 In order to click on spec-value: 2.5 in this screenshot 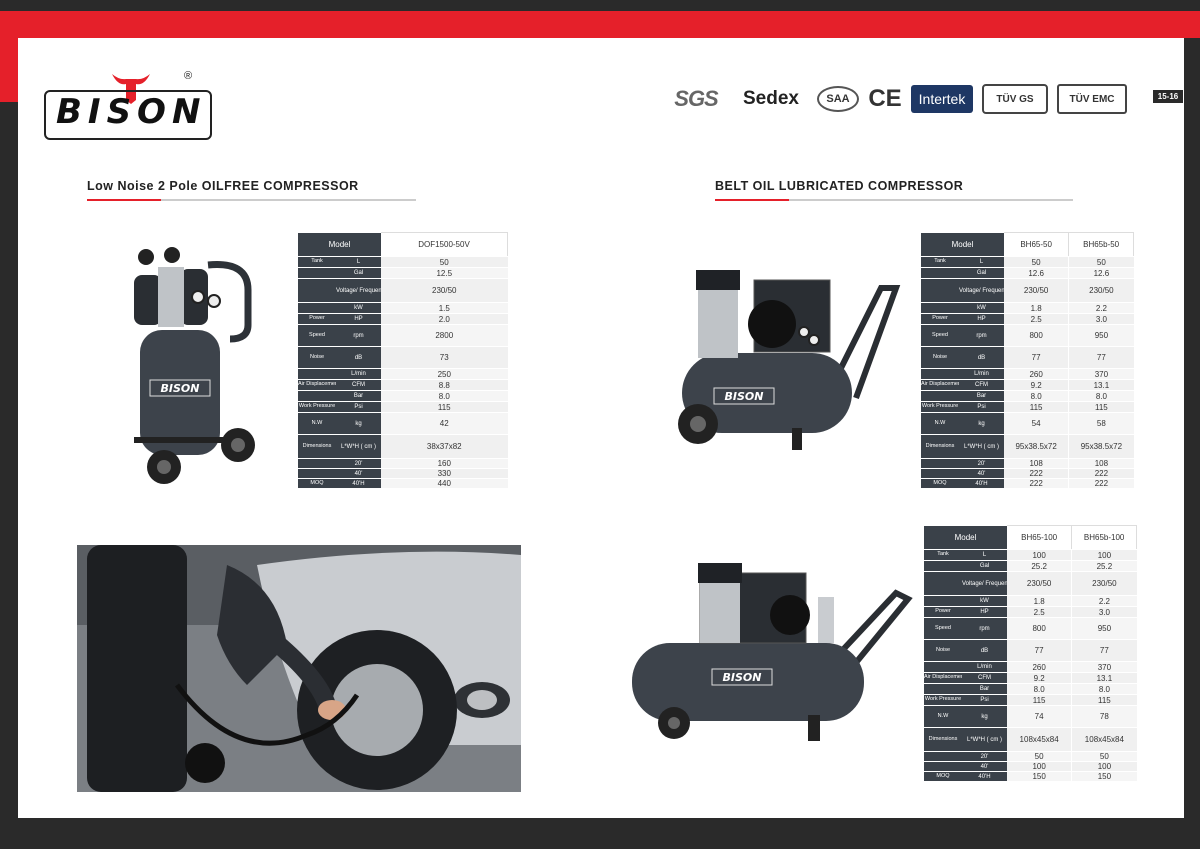, I will do `click(1036, 319)`.